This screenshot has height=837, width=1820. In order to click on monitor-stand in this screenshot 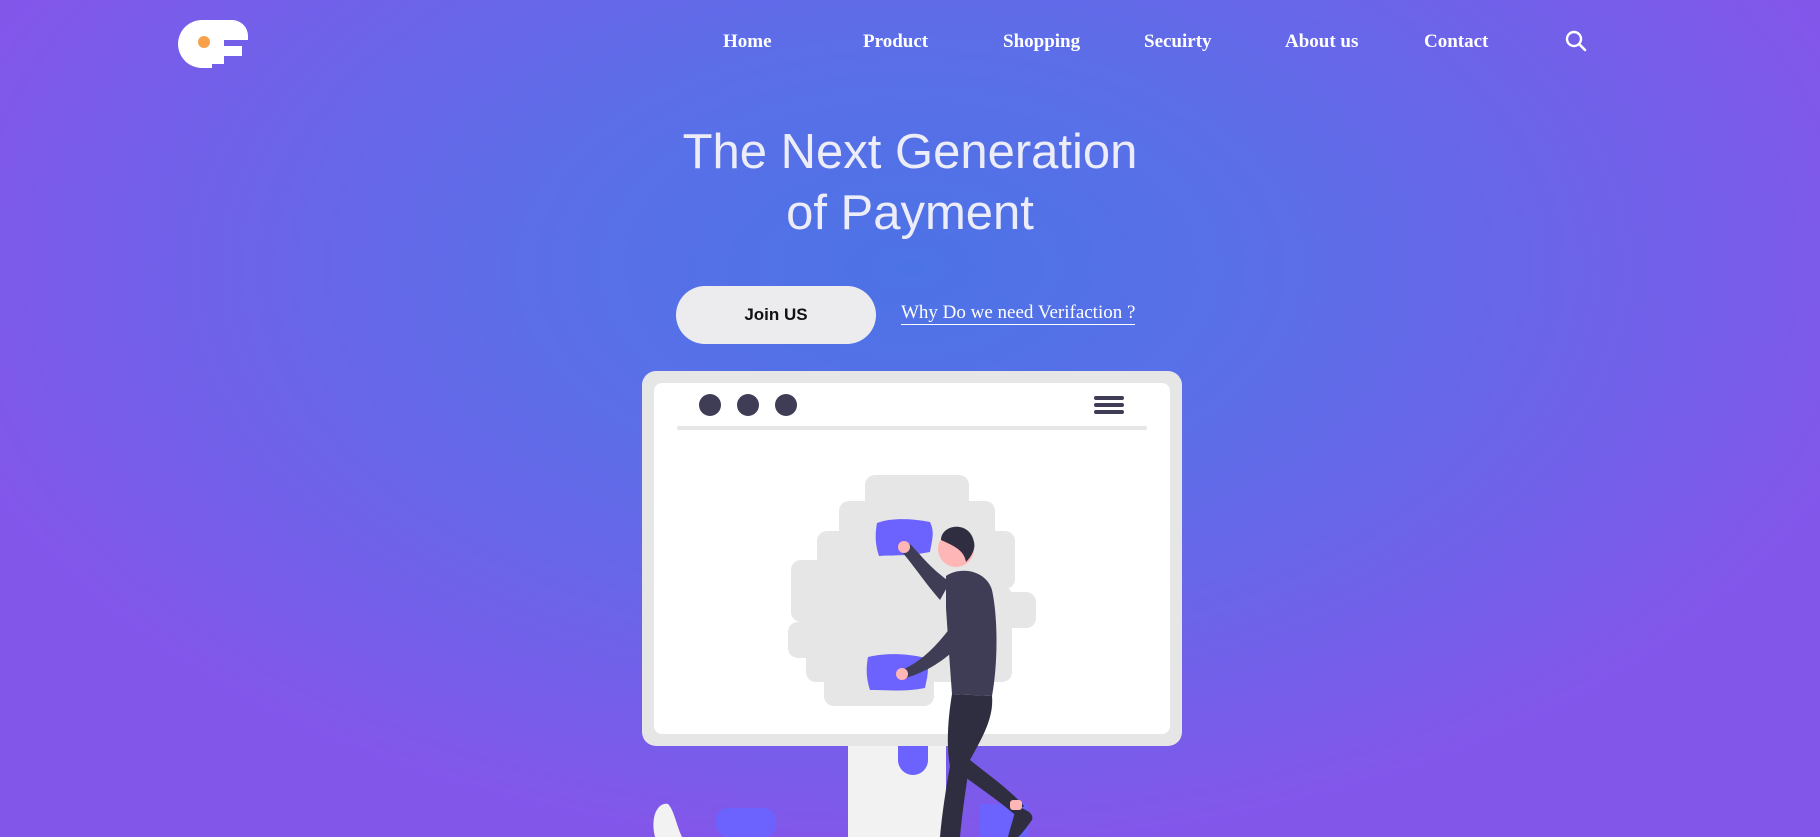, I will do `click(897, 790)`.